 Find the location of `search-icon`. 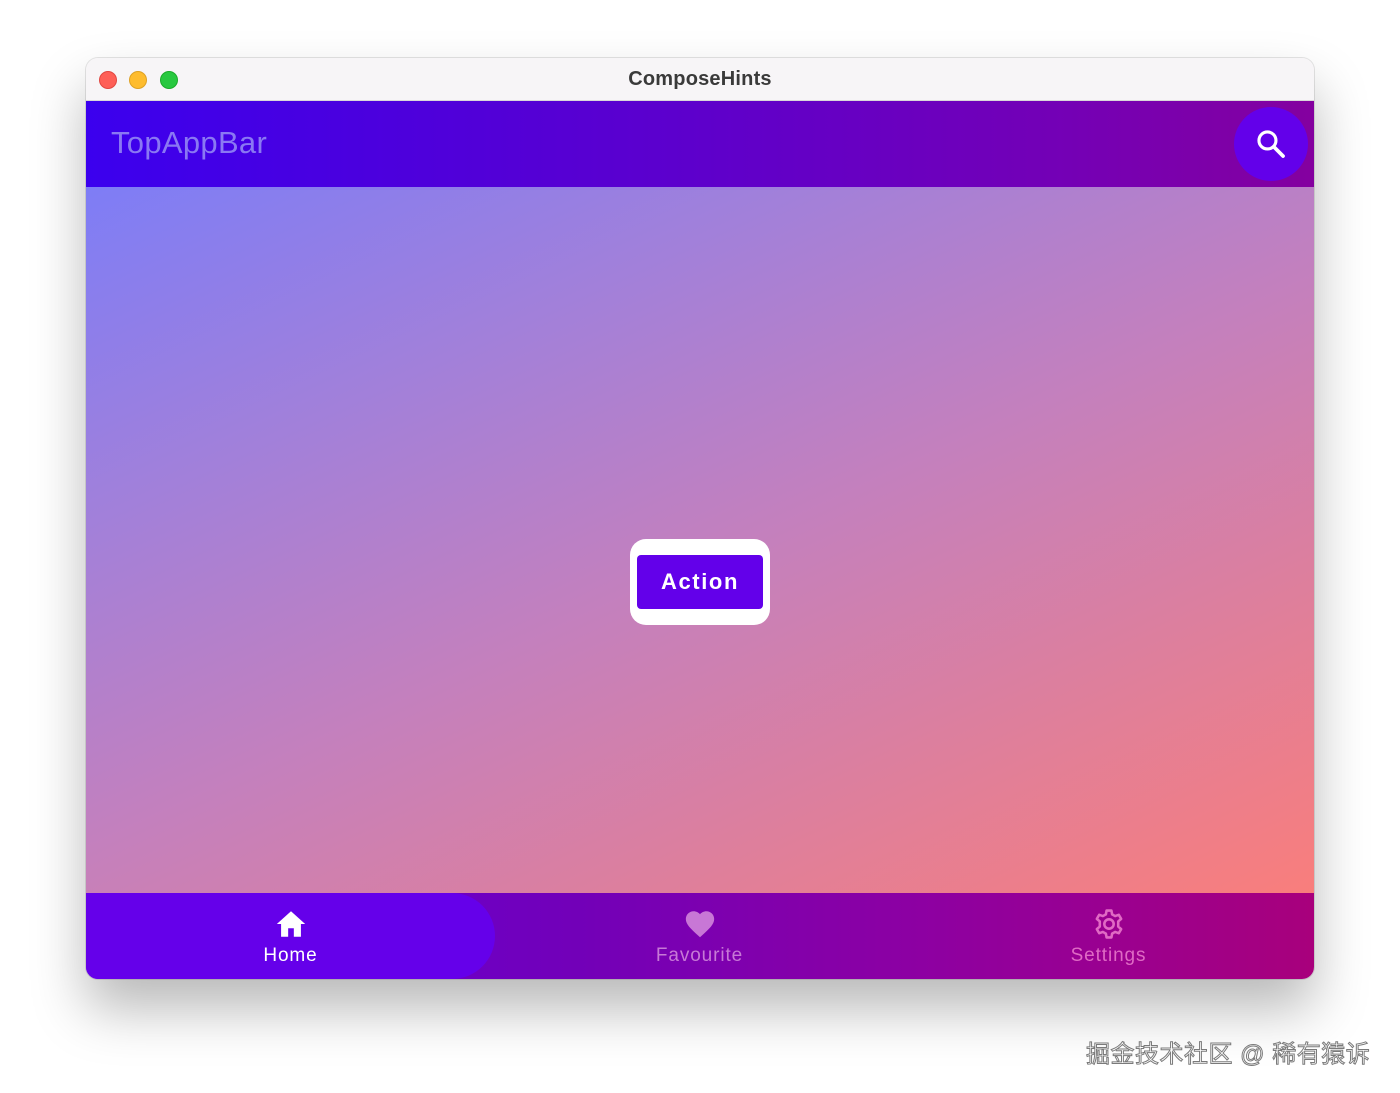

search-icon is located at coordinates (1271, 144).